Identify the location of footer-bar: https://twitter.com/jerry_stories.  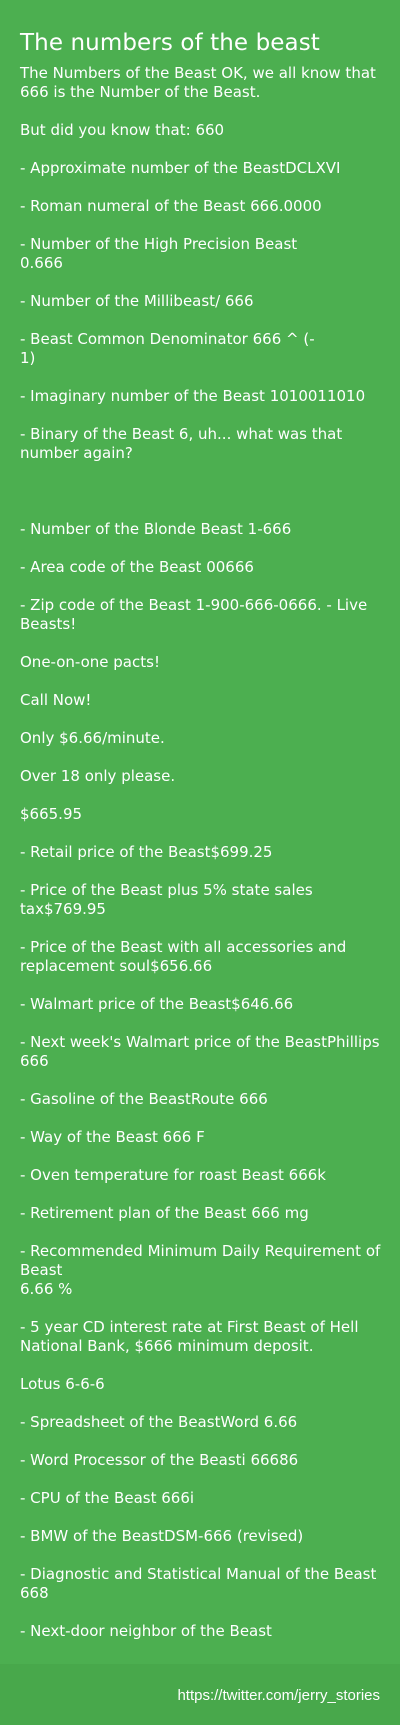
(200, 1694).